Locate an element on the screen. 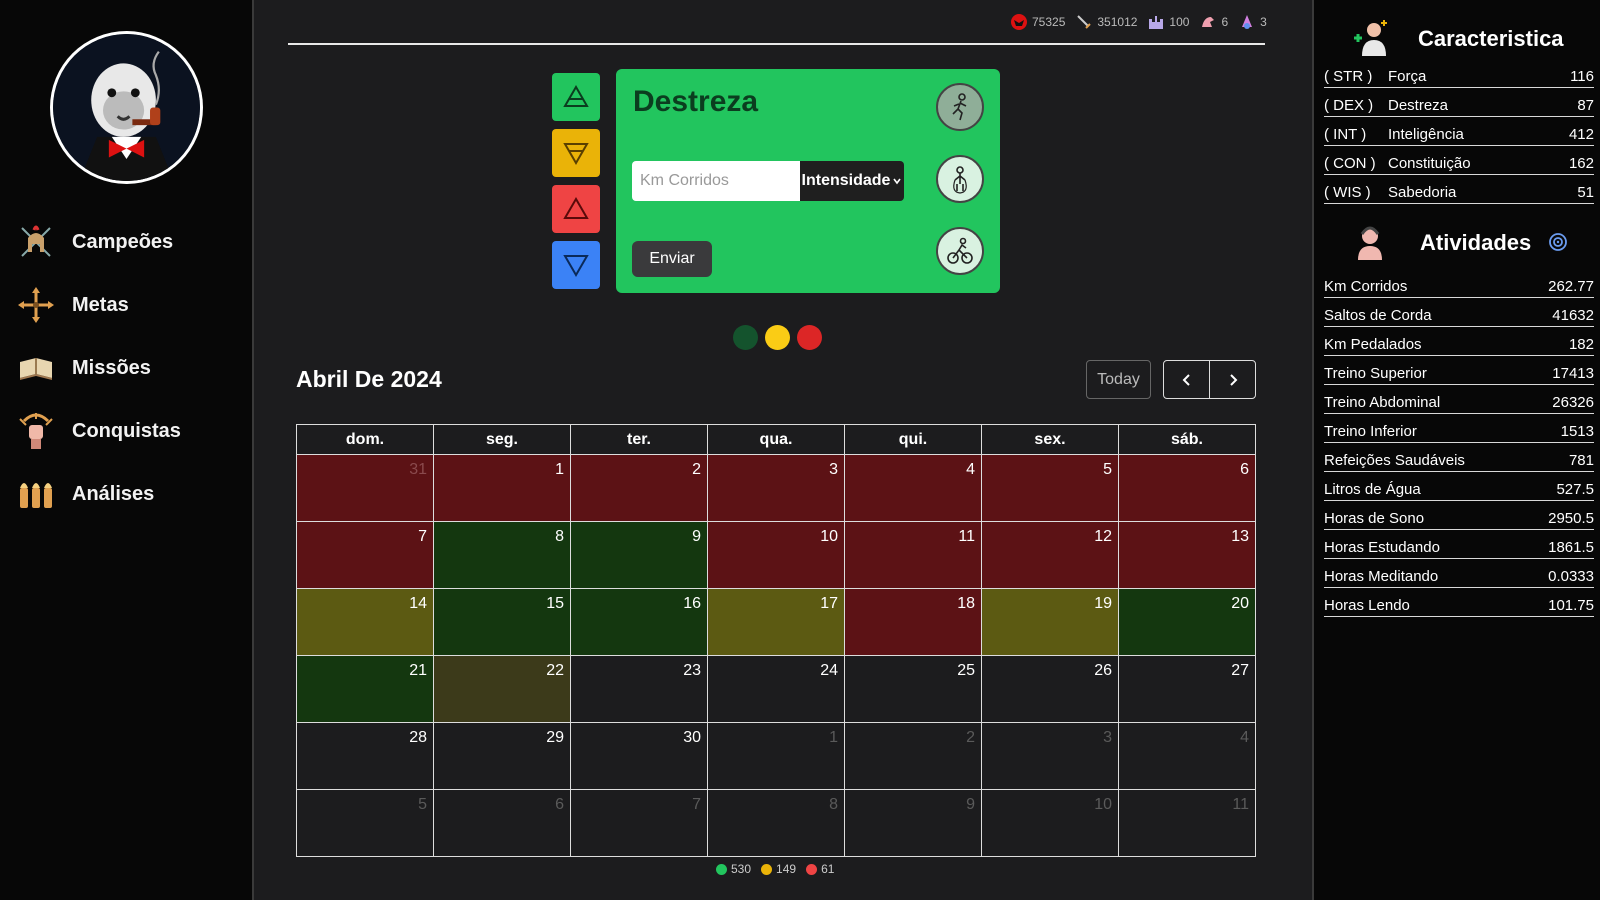  calendar-week-row: 5 6 7 8 9 10 11 is located at coordinates (776, 823).